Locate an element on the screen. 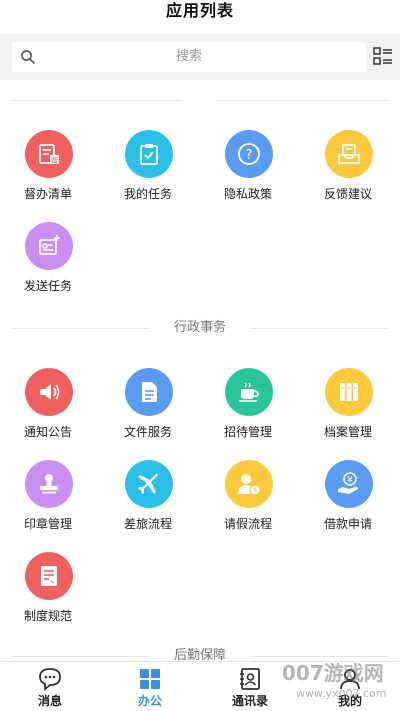 The width and height of the screenshot is (400, 711). svg-text: 督 is located at coordinates (54, 160).